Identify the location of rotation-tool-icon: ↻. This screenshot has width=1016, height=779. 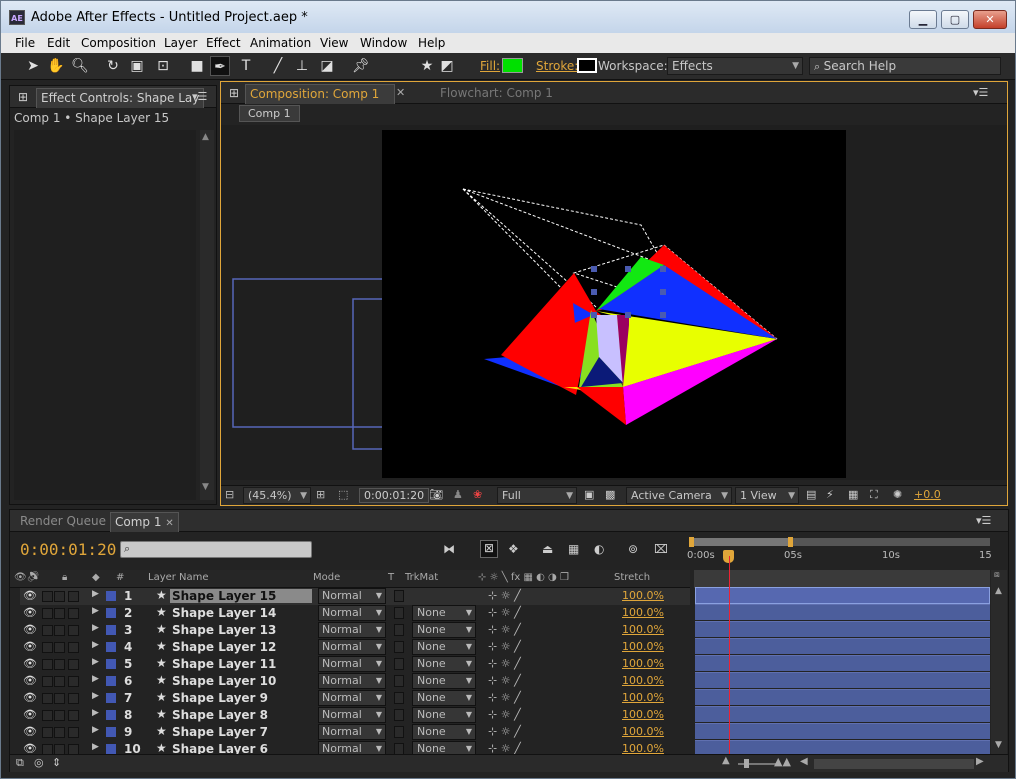
(113, 66).